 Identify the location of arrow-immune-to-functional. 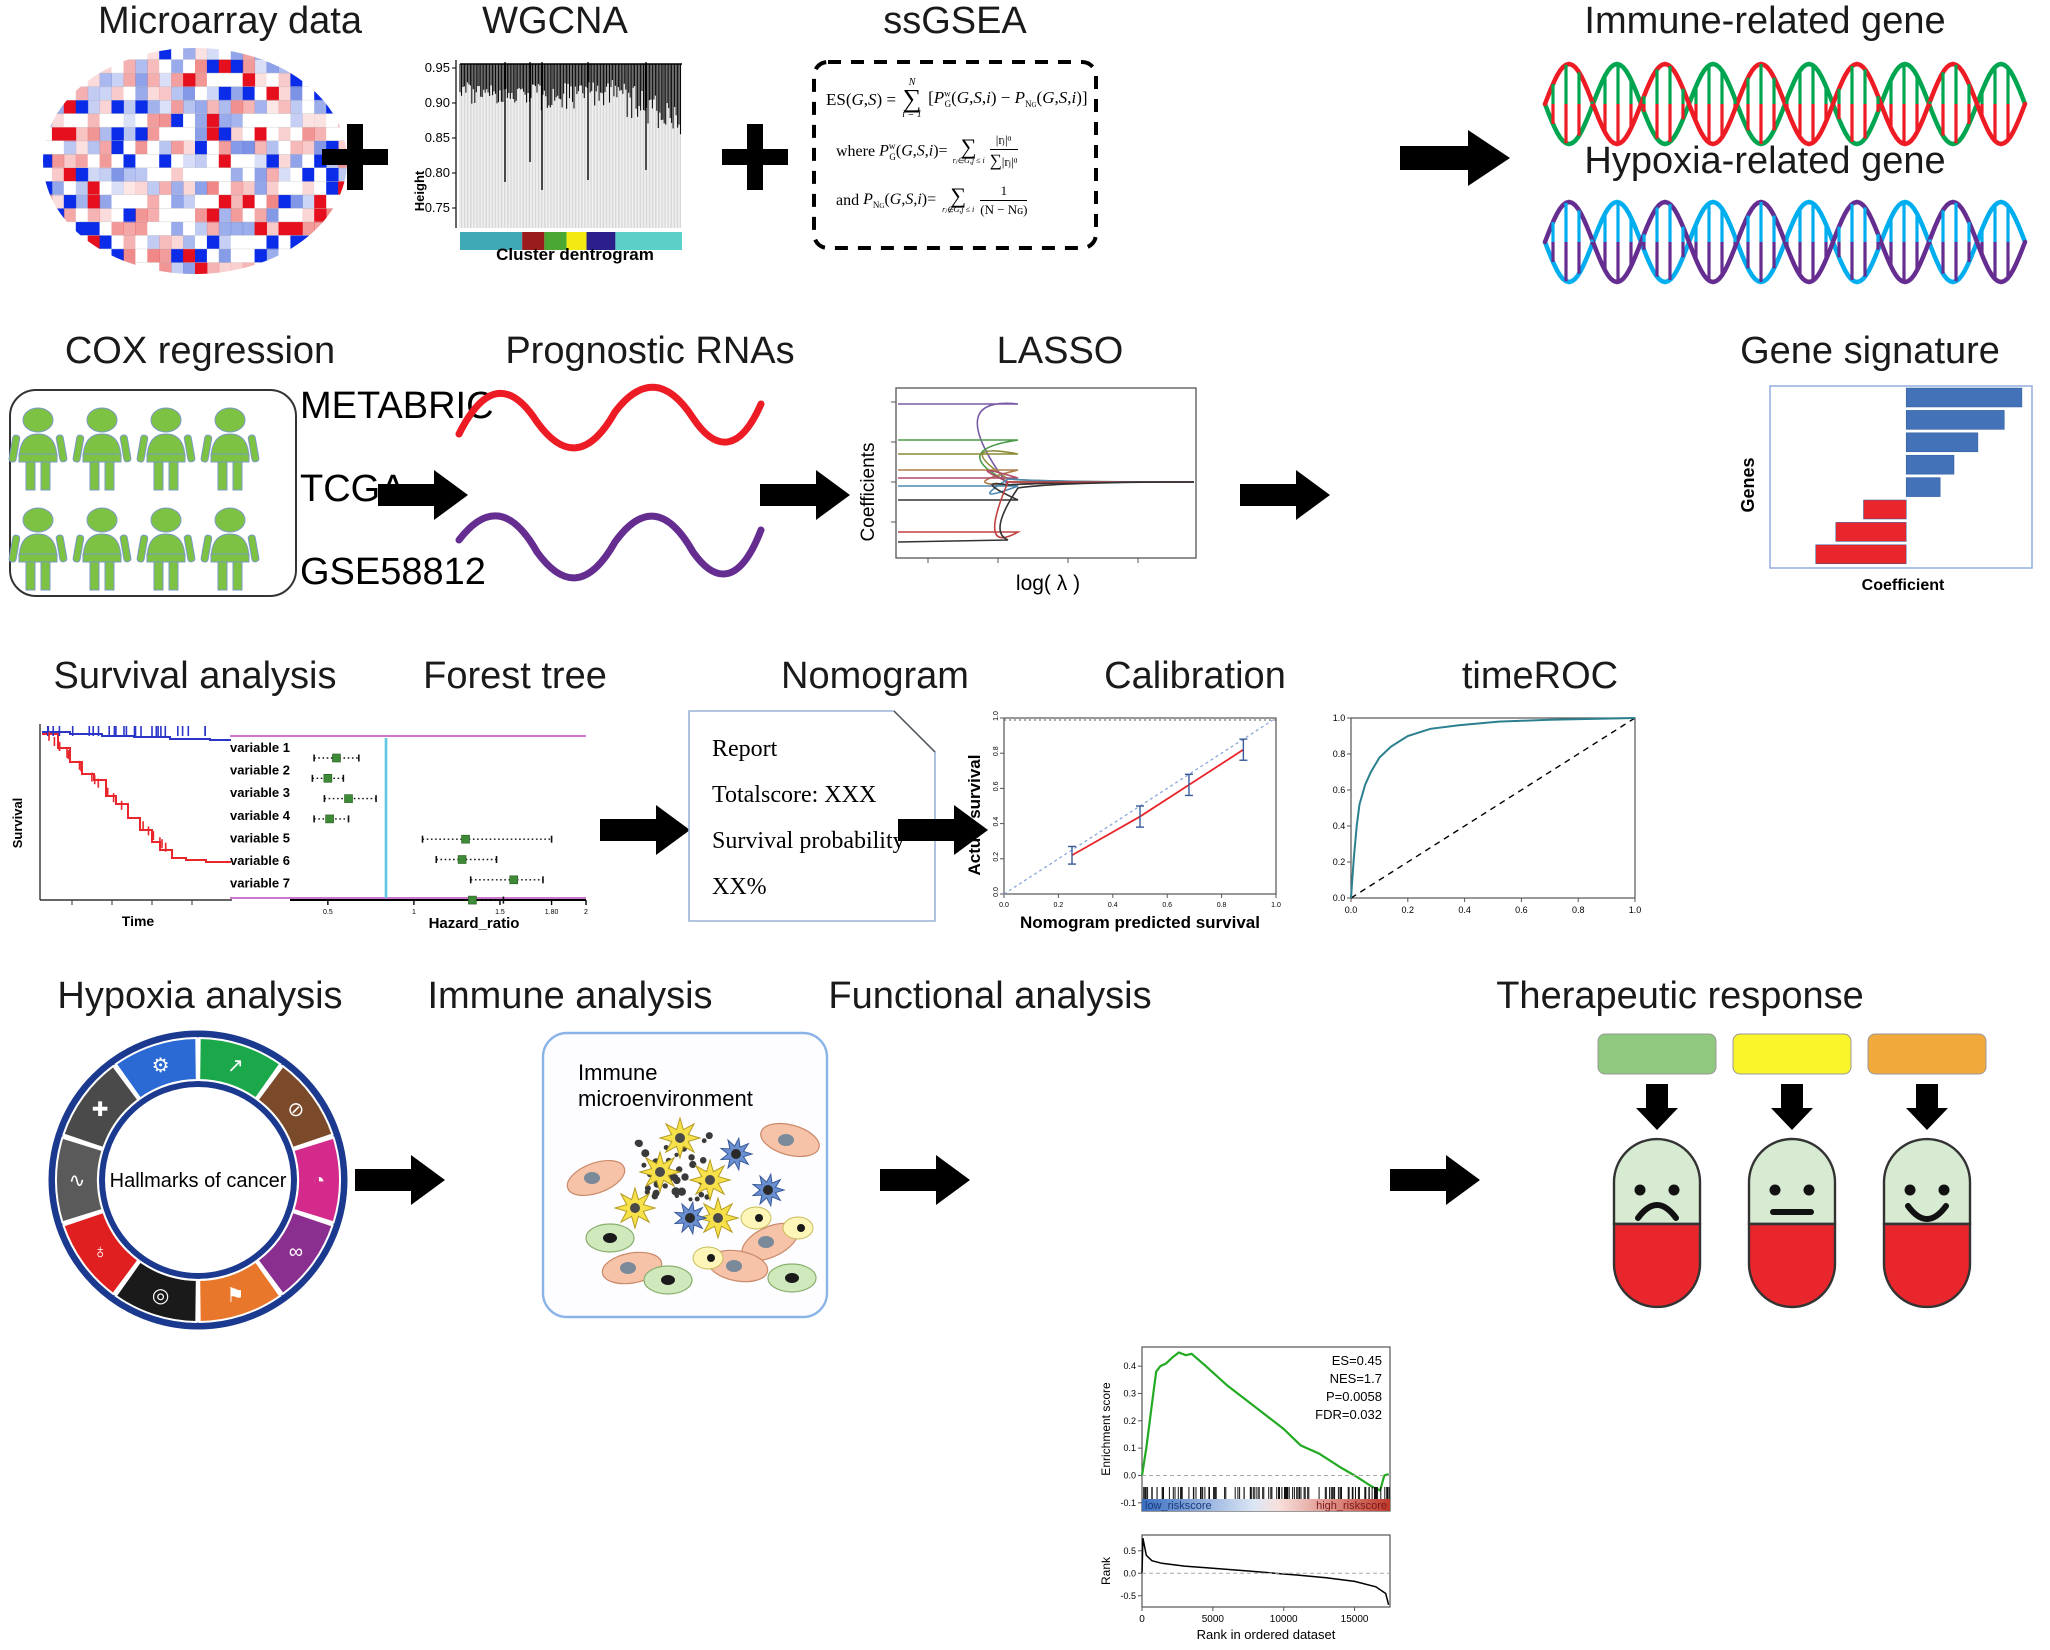
(925, 1180).